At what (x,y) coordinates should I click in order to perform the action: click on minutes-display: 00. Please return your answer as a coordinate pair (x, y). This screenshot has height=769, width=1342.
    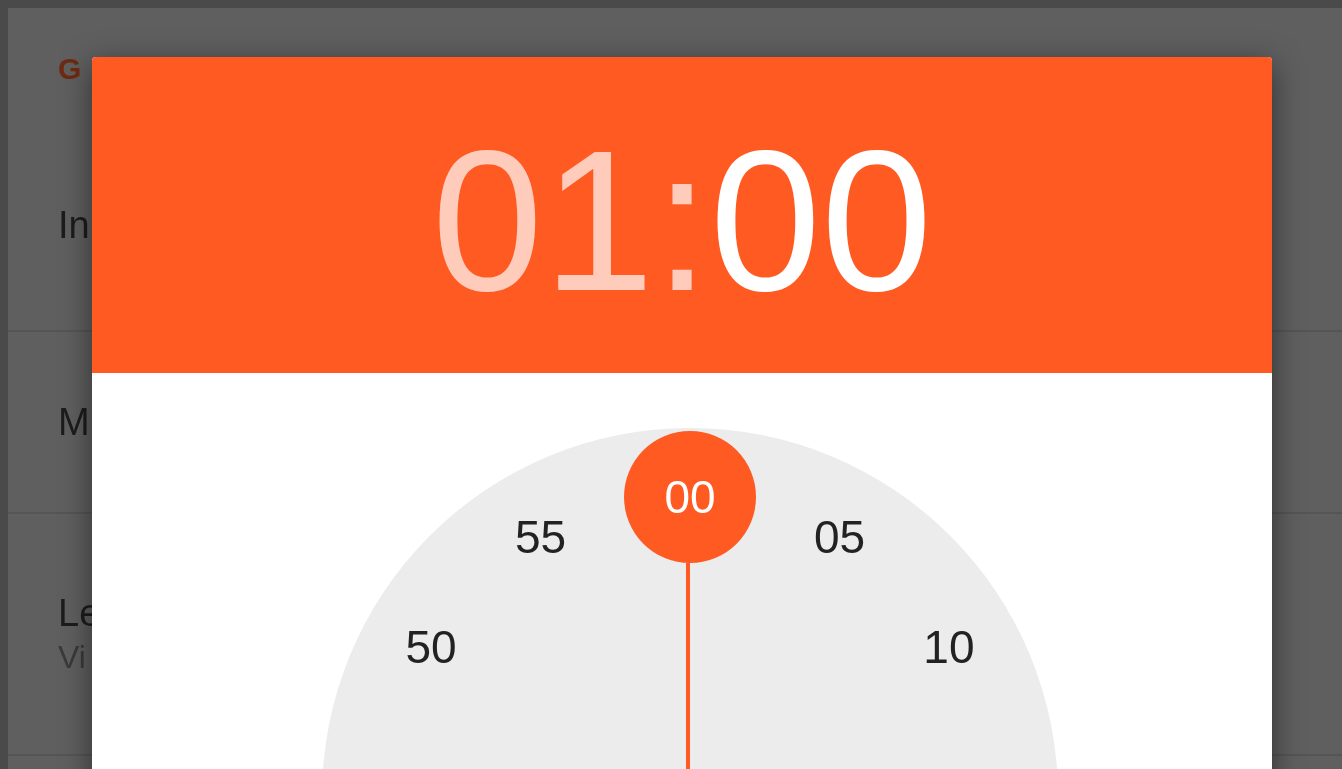
    Looking at the image, I should click on (821, 221).